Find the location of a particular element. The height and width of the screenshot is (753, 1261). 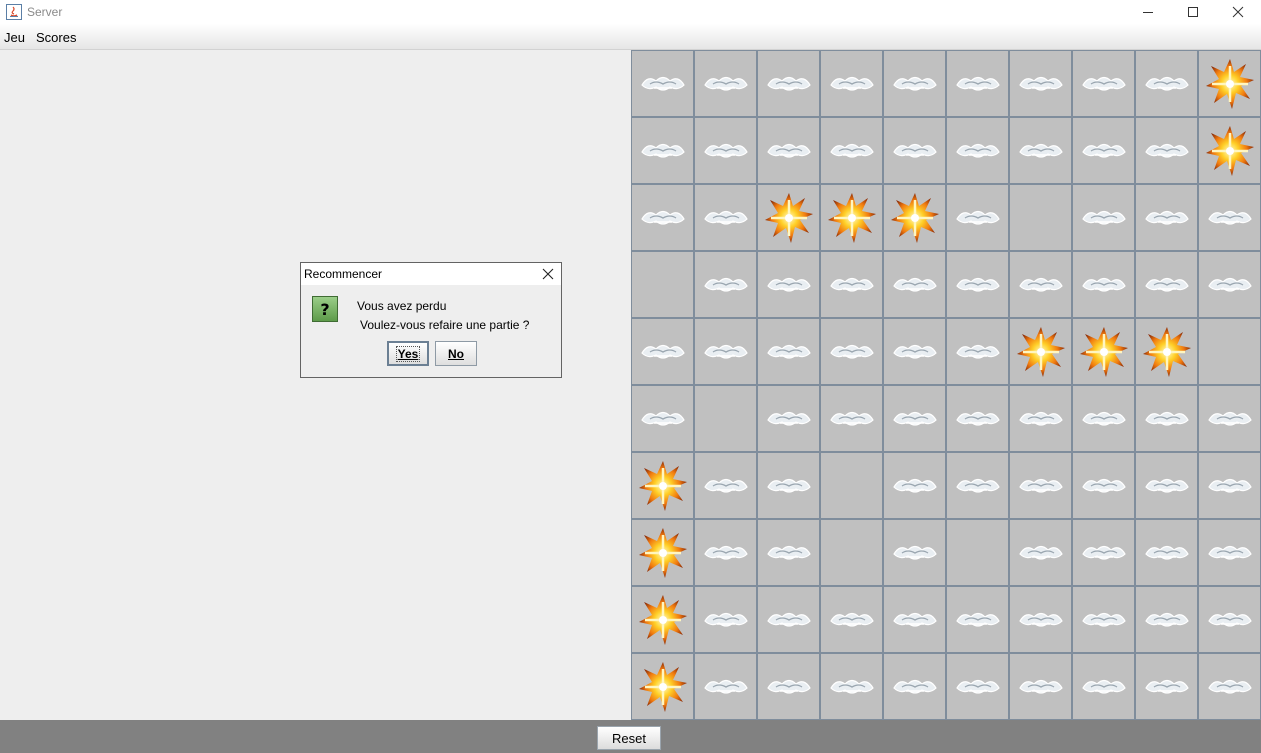

minimize-button is located at coordinates (1148, 12).